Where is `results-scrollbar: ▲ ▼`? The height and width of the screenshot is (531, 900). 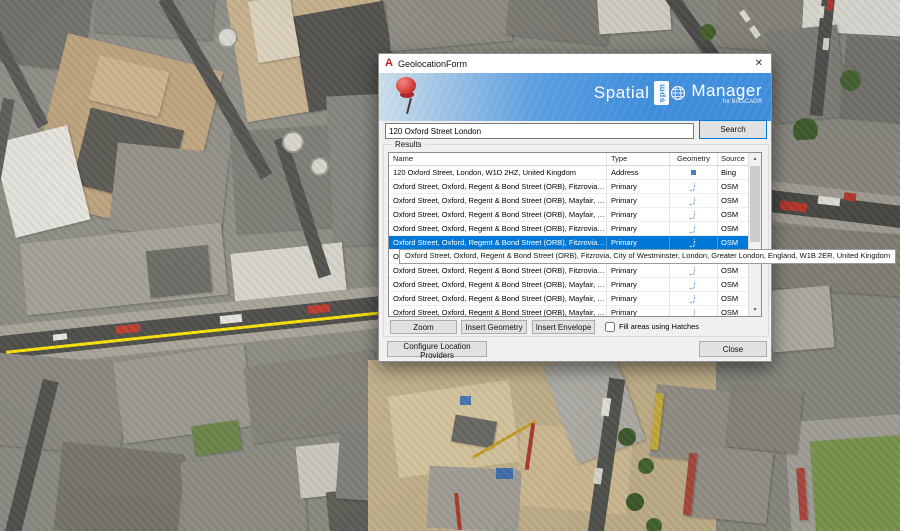
results-scrollbar: ▲ ▼ is located at coordinates (754, 234).